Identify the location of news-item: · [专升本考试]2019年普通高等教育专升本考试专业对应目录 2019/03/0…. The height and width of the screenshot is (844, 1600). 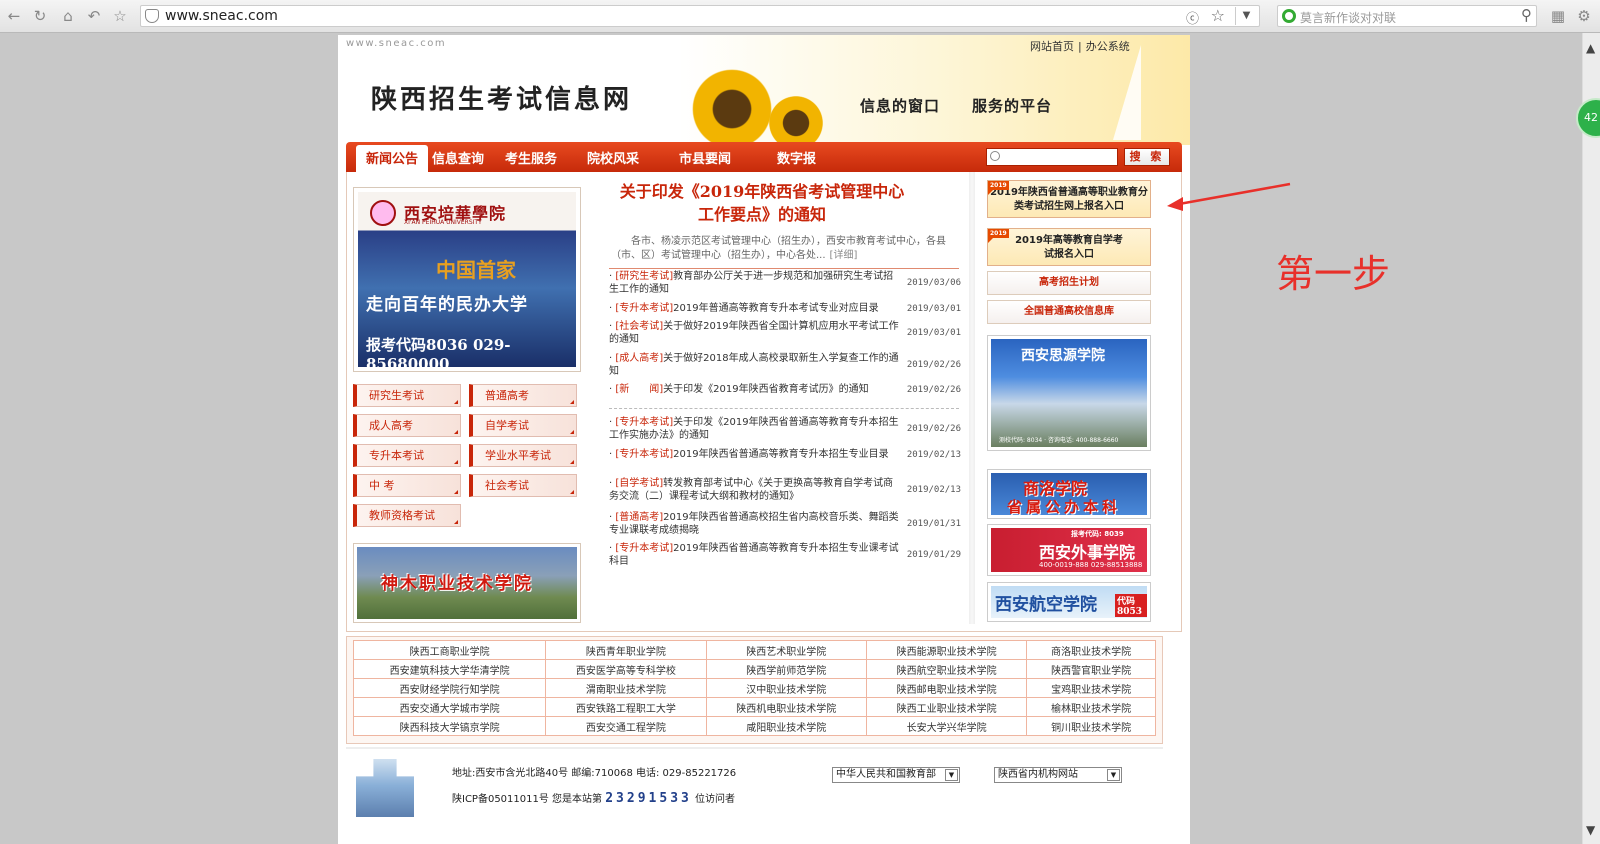
(785, 308).